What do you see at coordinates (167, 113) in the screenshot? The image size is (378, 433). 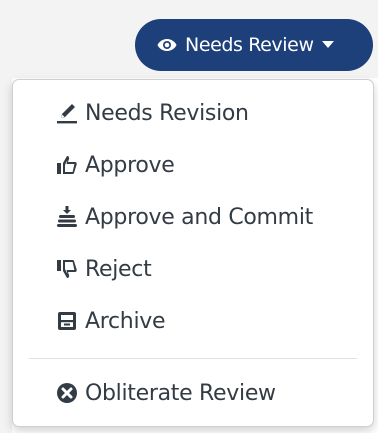 I see `menu-item-label: Needs Revision` at bounding box center [167, 113].